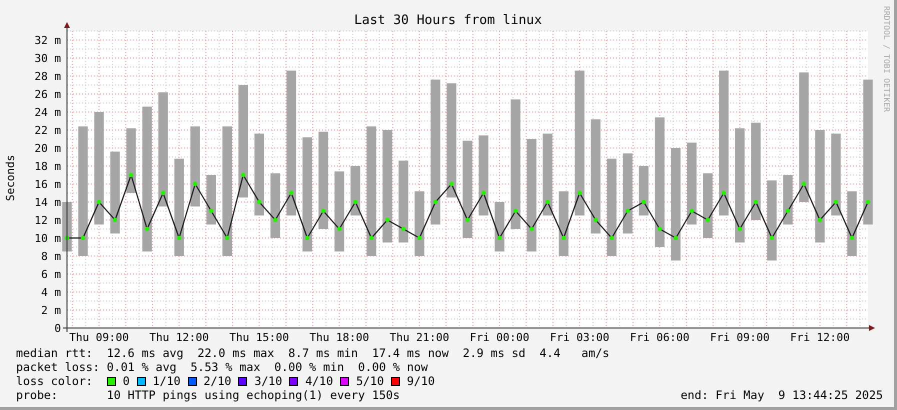  What do you see at coordinates (500, 336) in the screenshot?
I see `x-tick-label: Fri 00:00` at bounding box center [500, 336].